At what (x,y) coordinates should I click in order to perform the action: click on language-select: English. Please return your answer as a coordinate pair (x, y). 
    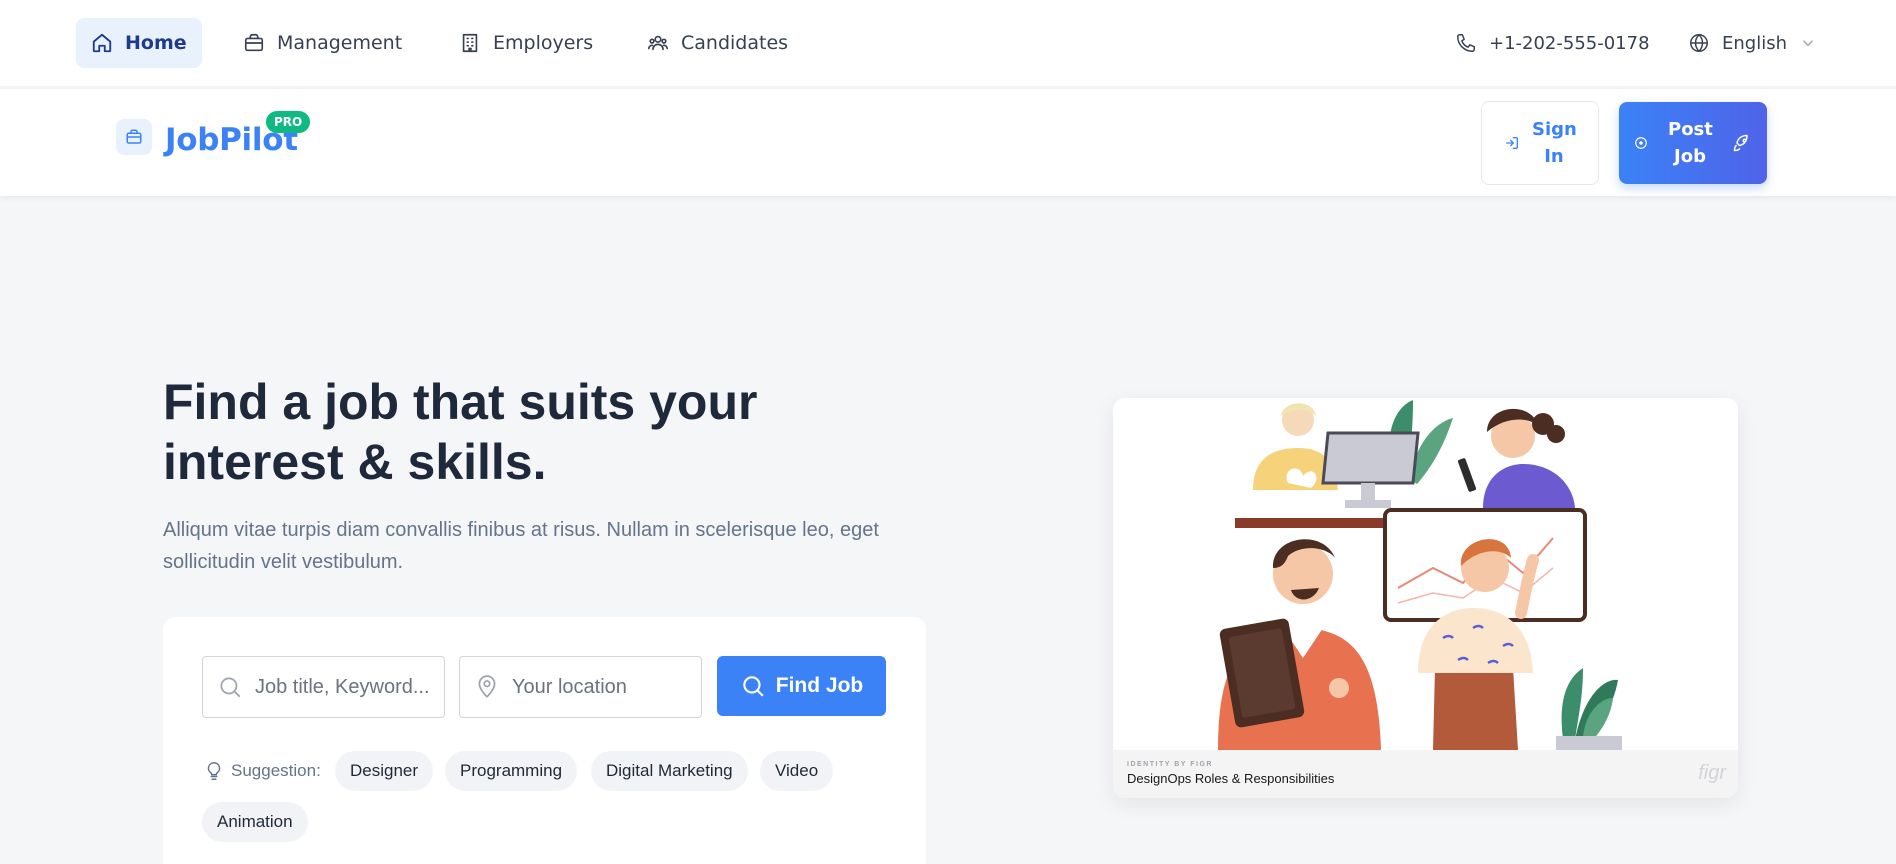
    Looking at the image, I should click on (1752, 43).